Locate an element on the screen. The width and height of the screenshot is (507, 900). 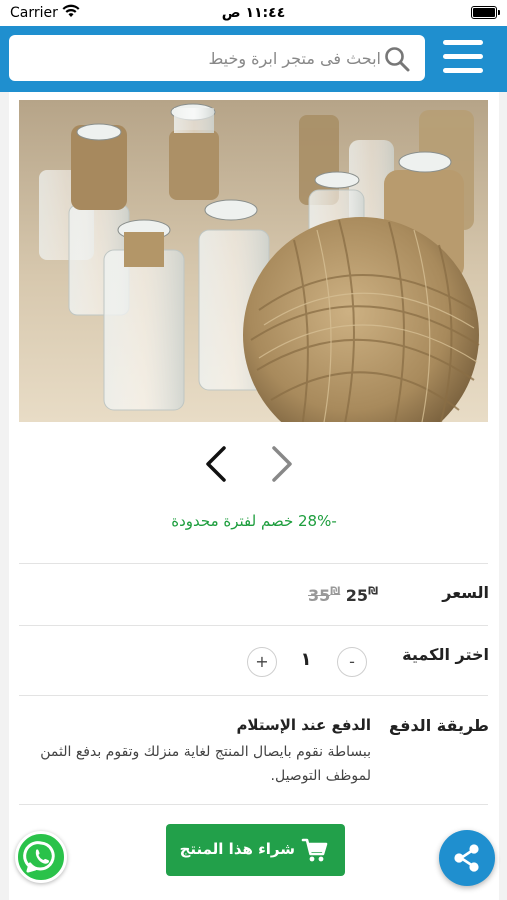
whatsapp-icon is located at coordinates (39, 857).